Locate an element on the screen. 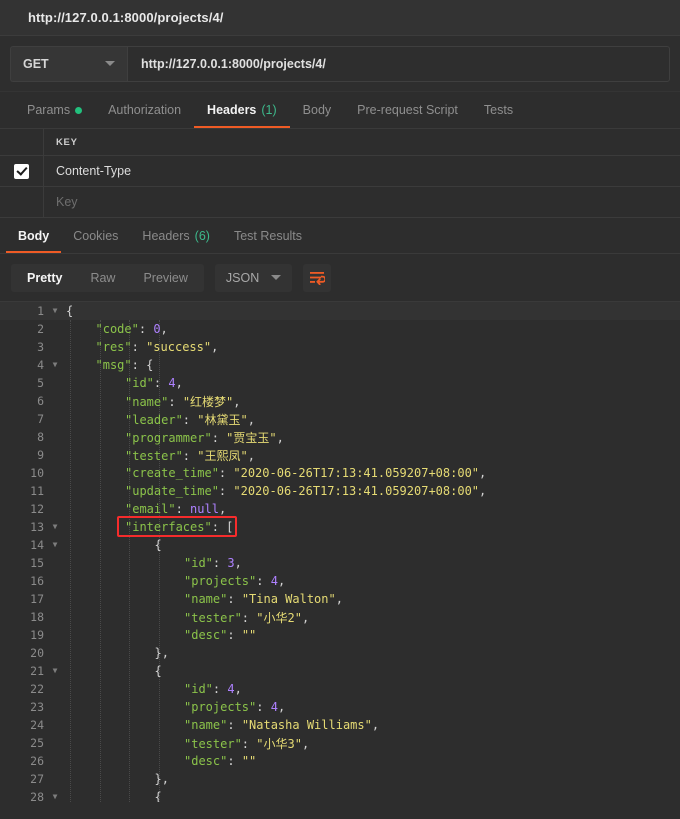 Image resolution: width=680 pixels, height=819 pixels. code-line-text: "tester": "王熙凤", is located at coordinates (158, 455).